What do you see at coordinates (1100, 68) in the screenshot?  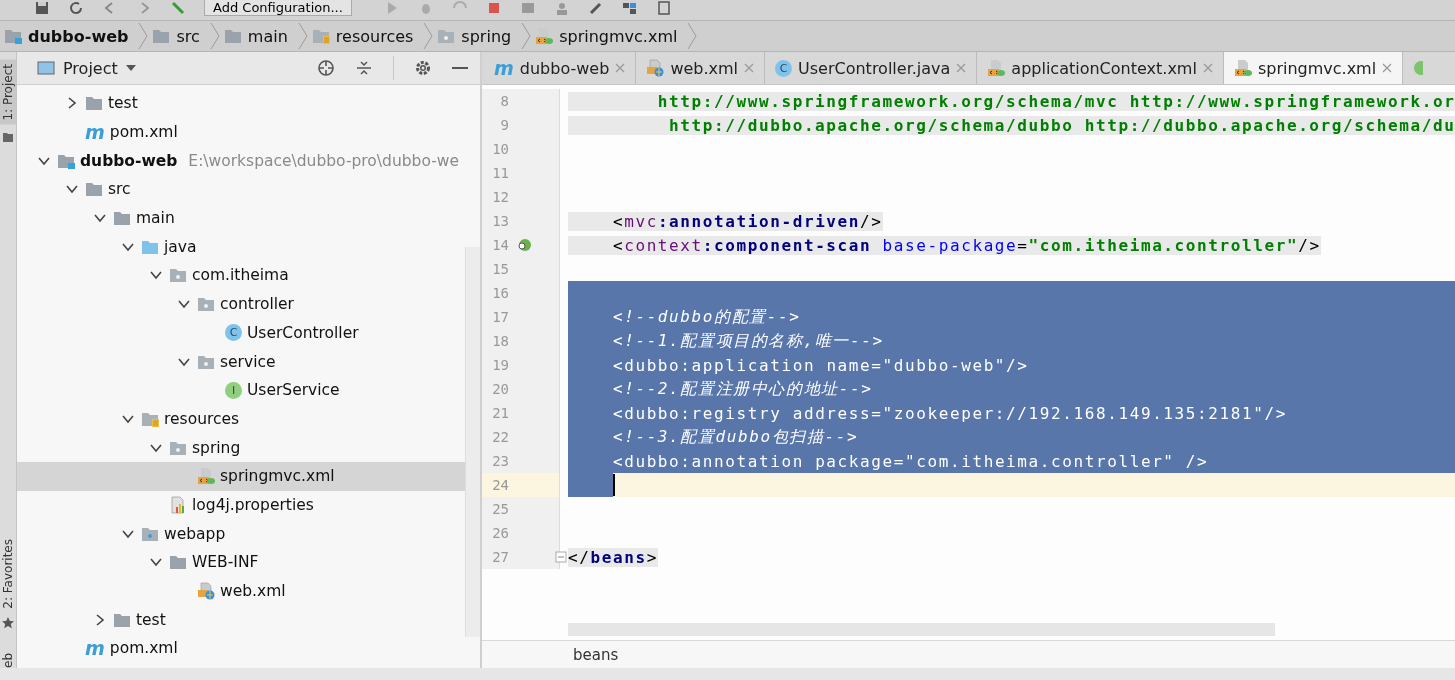 I see `editor-tab: applicationContext.xml` at bounding box center [1100, 68].